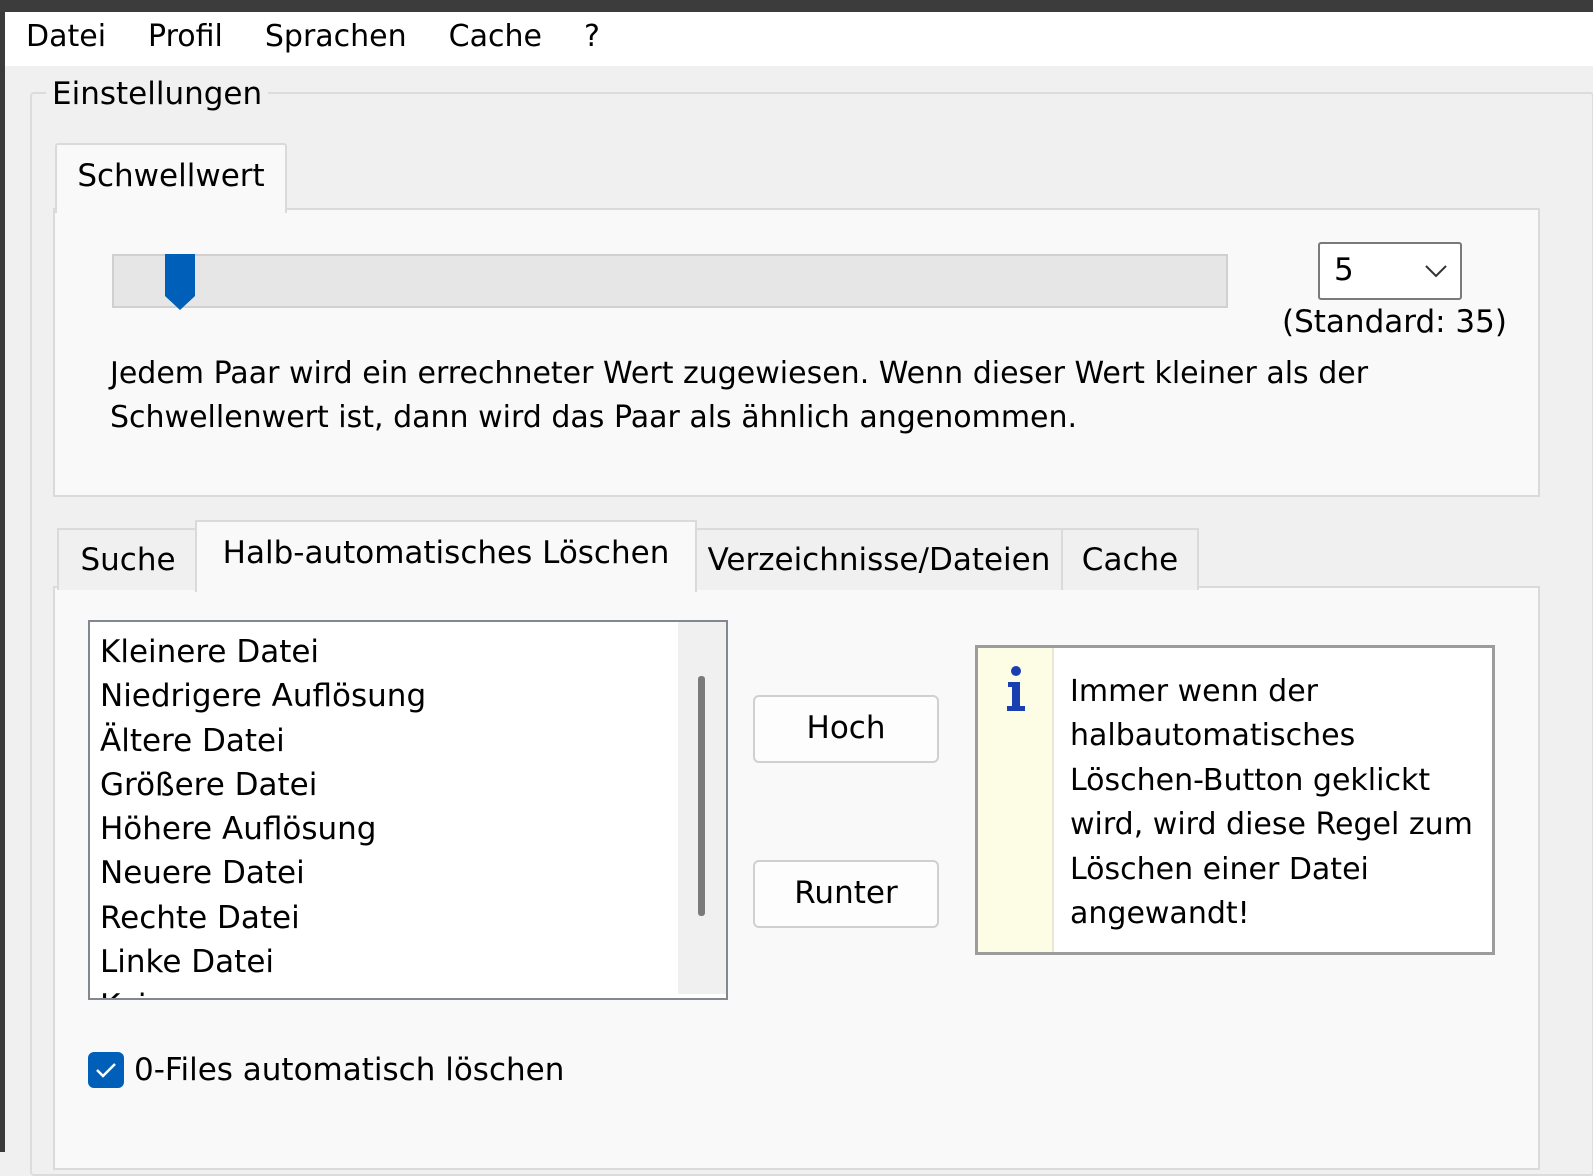 The height and width of the screenshot is (1176, 1593). I want to click on auto-delete-checkbox, so click(106, 1070).